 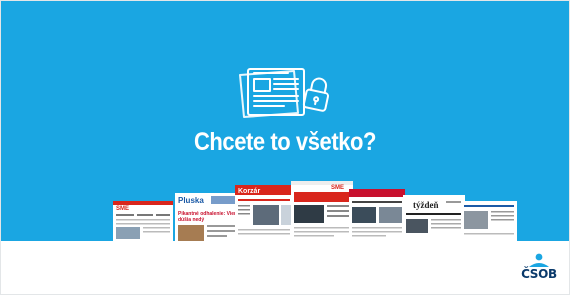 What do you see at coordinates (322, 211) in the screenshot?
I see `newspaper-thumb-4: SME` at bounding box center [322, 211].